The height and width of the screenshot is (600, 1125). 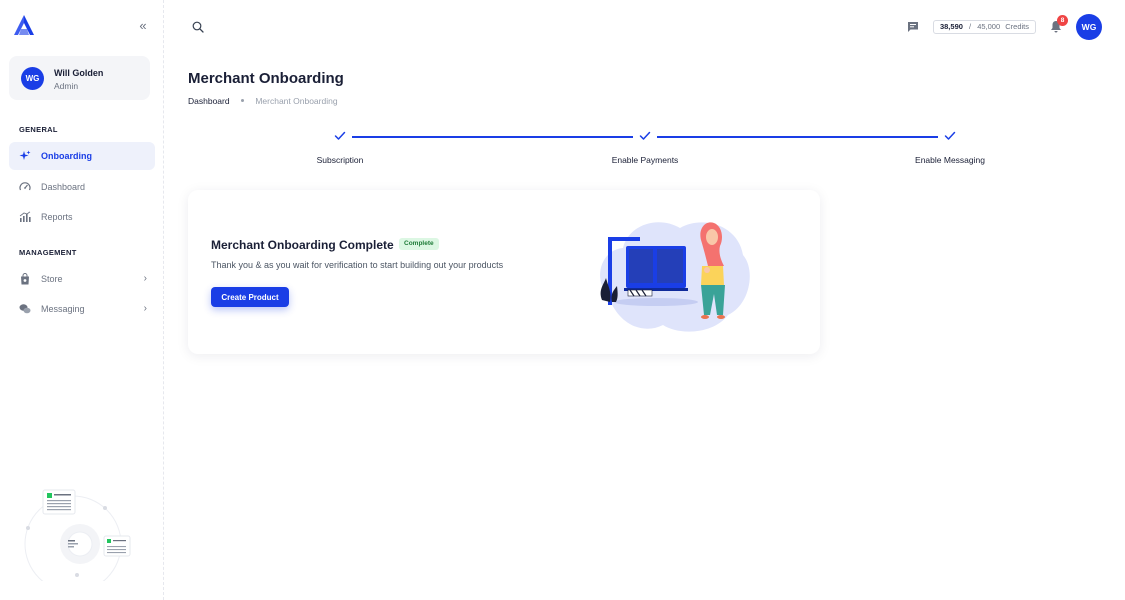 What do you see at coordinates (951, 26) in the screenshot?
I see `credits-used: 38,590` at bounding box center [951, 26].